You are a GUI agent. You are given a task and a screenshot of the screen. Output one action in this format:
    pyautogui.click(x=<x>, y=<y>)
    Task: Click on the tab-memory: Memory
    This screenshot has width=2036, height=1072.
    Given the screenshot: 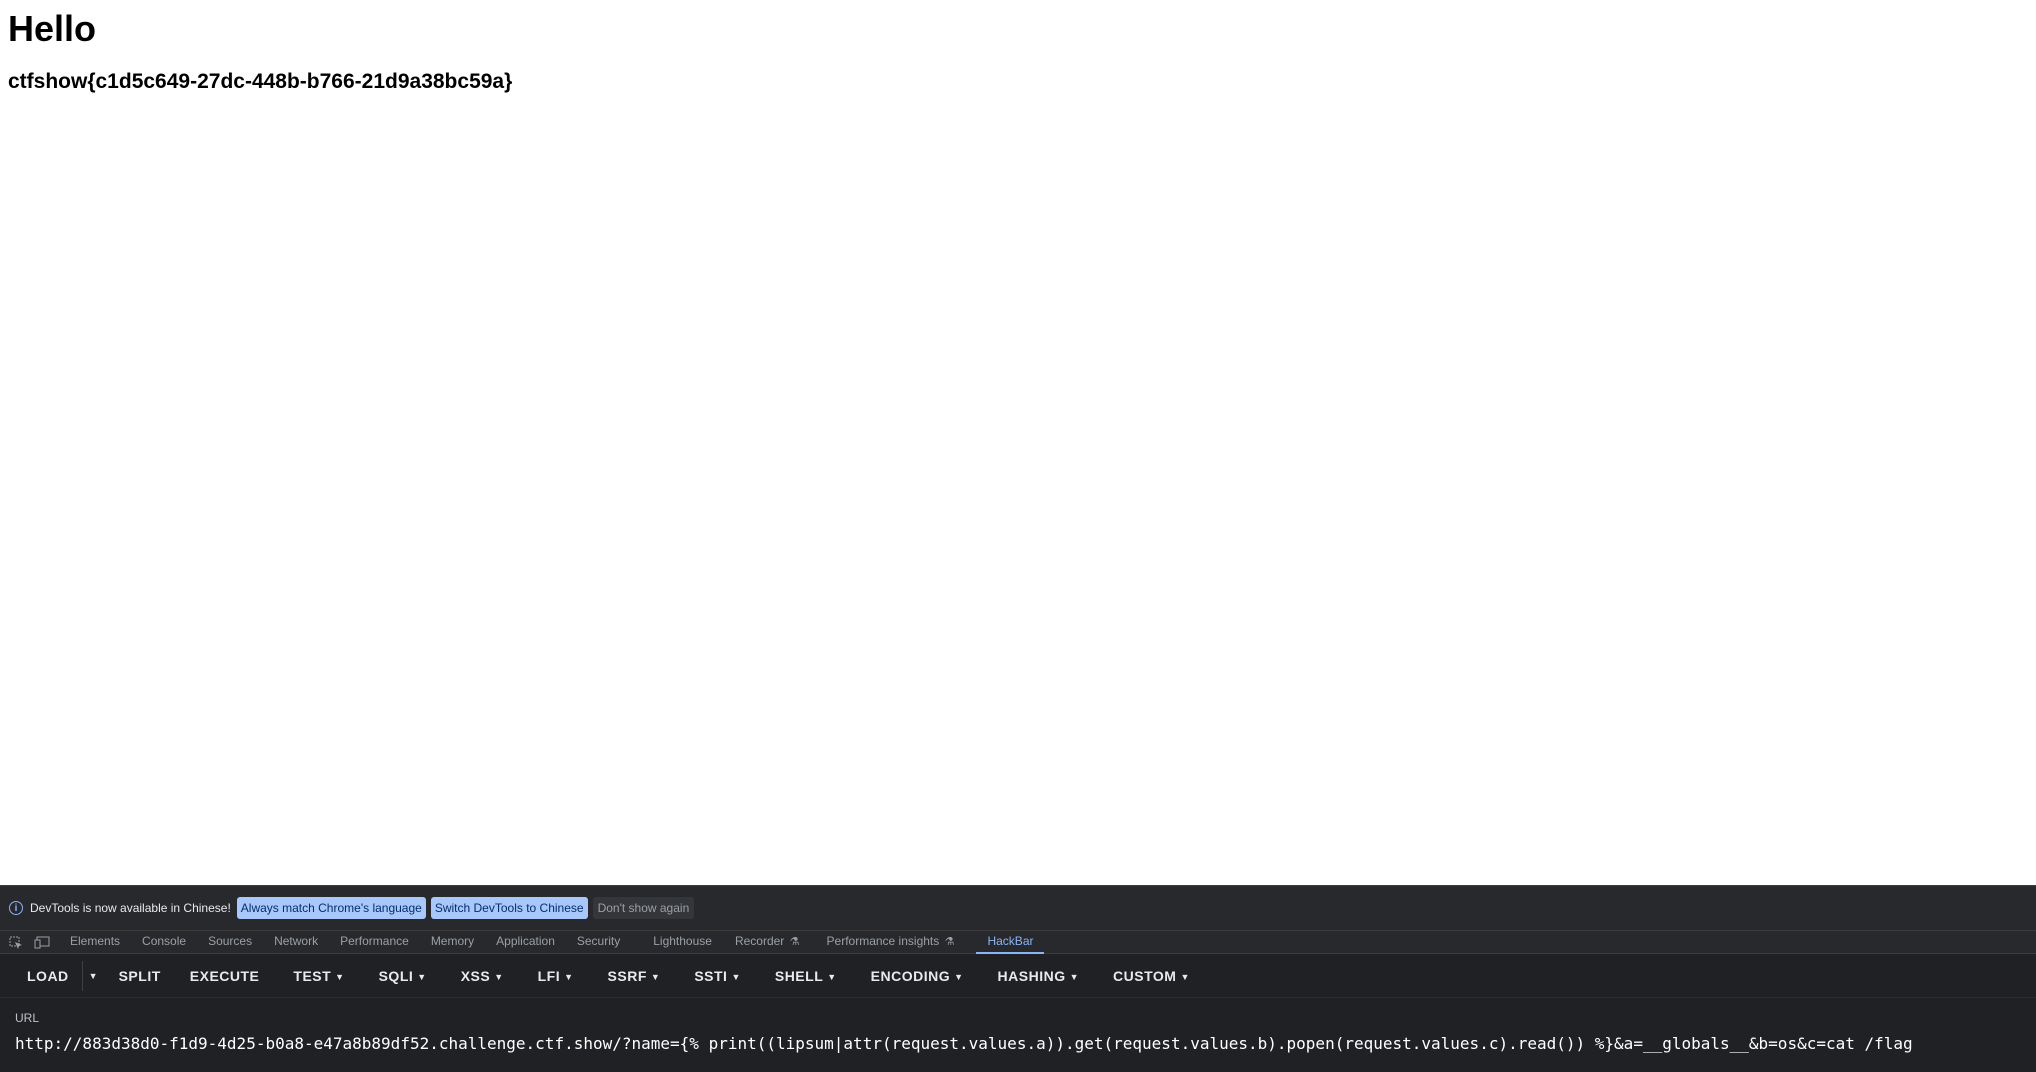 What is the action you would take?
    pyautogui.click(x=452, y=942)
    